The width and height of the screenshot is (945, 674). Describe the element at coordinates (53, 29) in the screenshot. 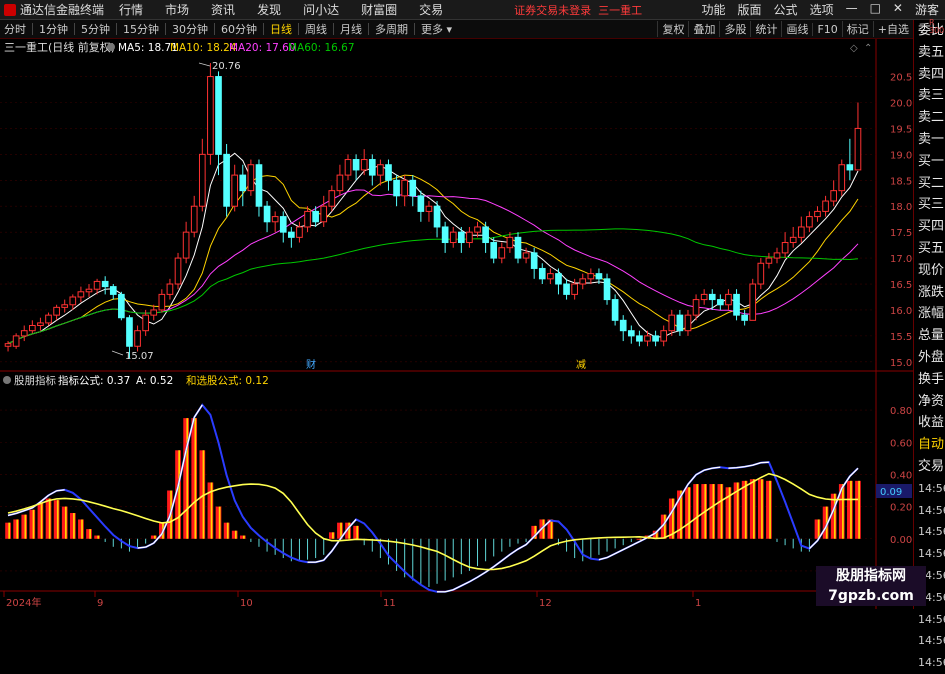

I see `period-1min: 1分钟` at that location.